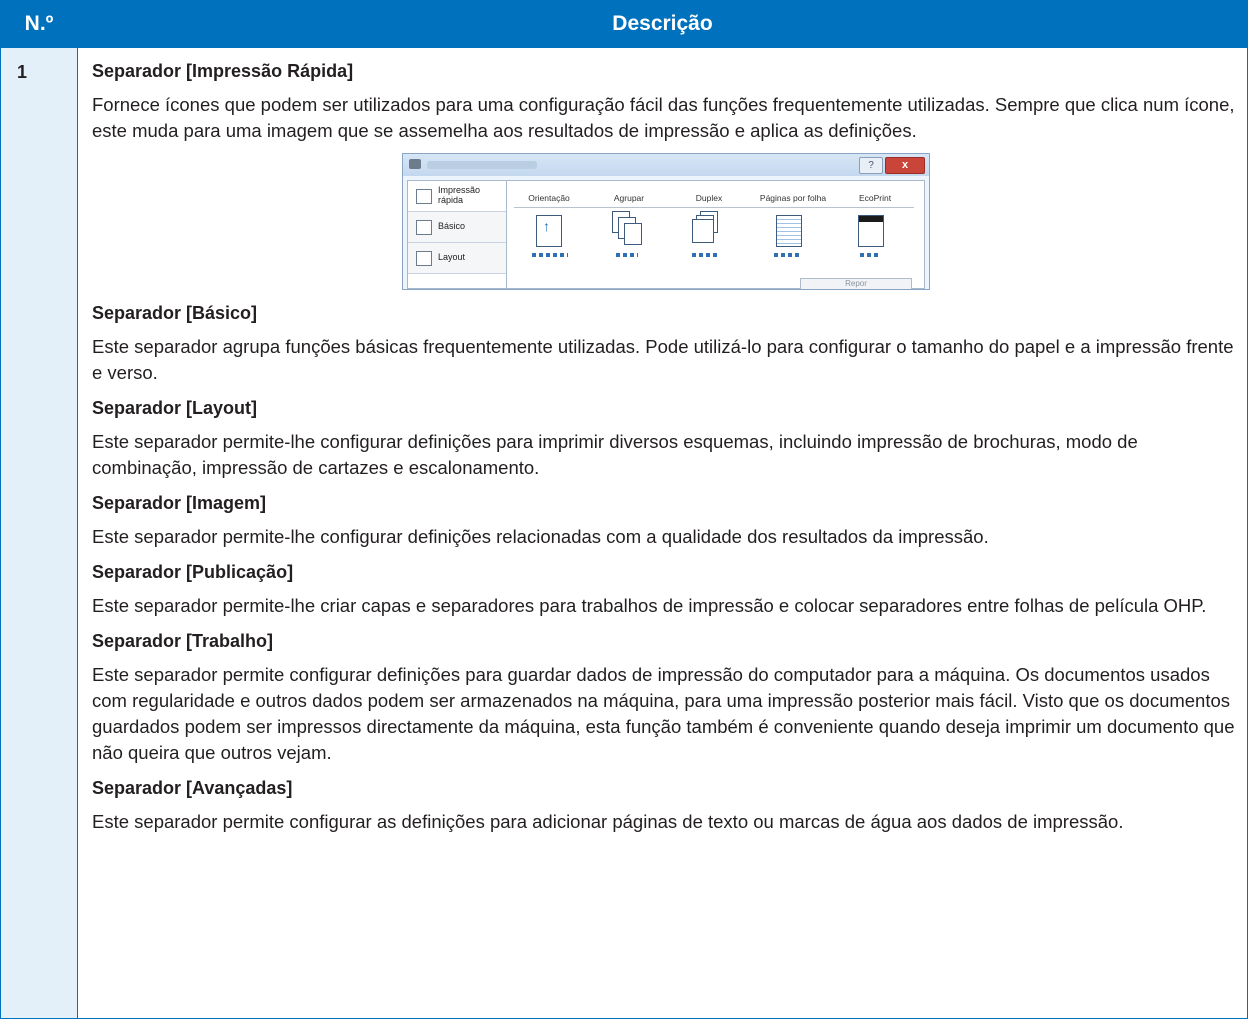  What do you see at coordinates (549, 231) in the screenshot?
I see `arrow-up-icon` at bounding box center [549, 231].